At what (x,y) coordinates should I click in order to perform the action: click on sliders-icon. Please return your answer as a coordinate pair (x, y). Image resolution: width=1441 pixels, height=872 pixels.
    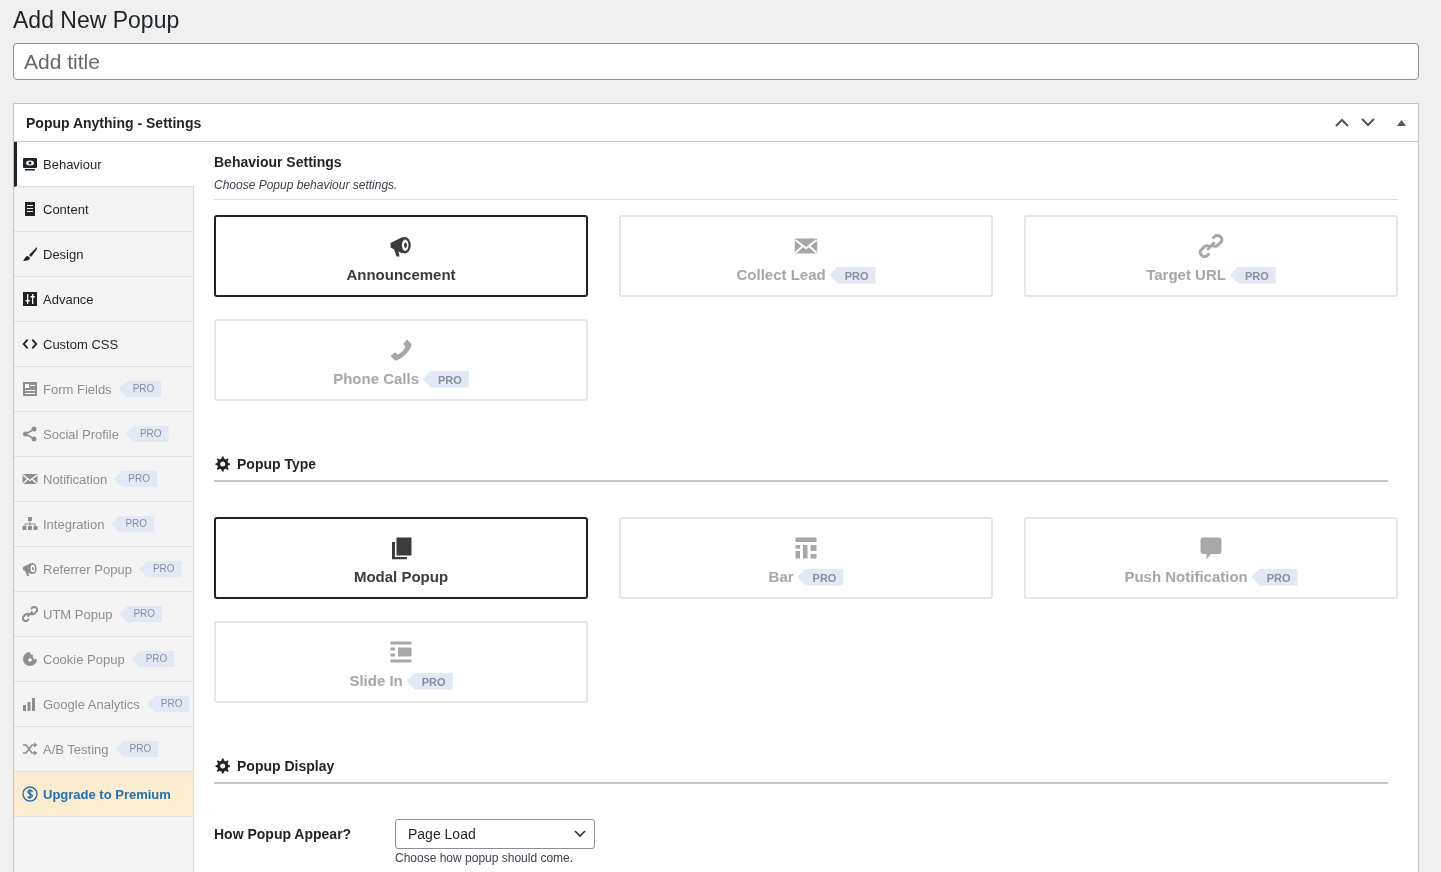
    Looking at the image, I should click on (30, 299).